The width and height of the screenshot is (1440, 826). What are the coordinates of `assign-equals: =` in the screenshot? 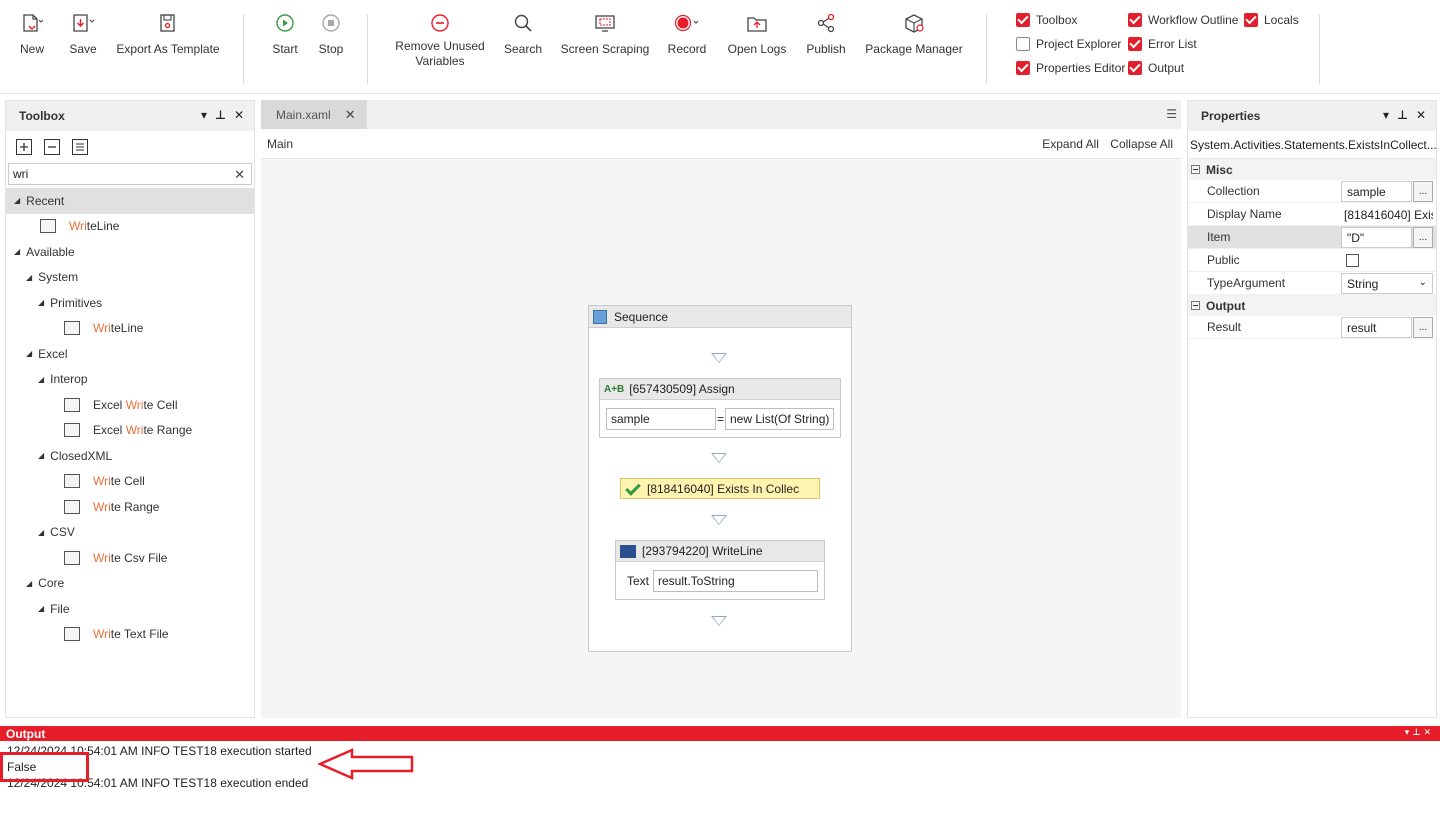 It's located at (721, 419).